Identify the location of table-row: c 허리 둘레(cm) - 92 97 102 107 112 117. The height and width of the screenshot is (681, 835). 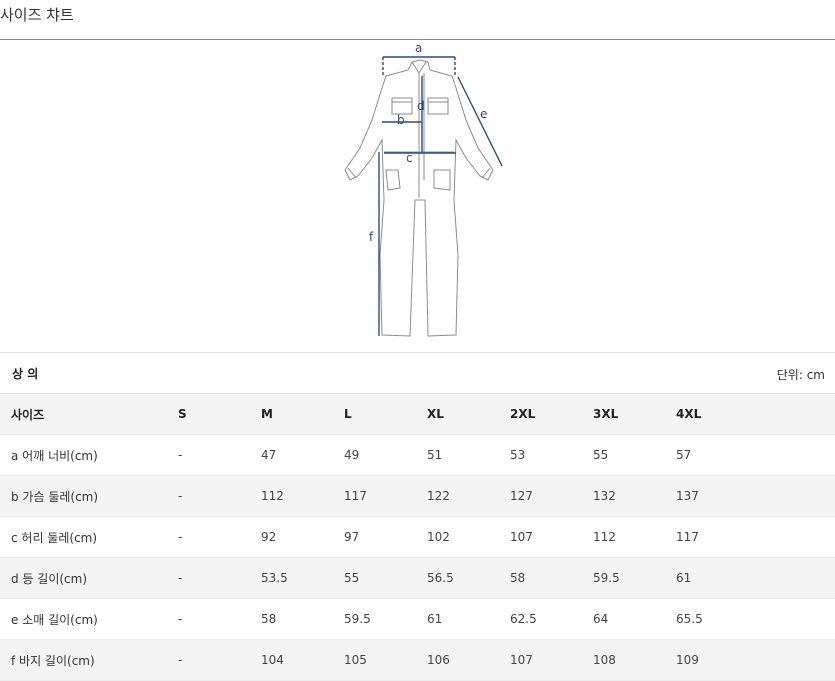
(417, 537).